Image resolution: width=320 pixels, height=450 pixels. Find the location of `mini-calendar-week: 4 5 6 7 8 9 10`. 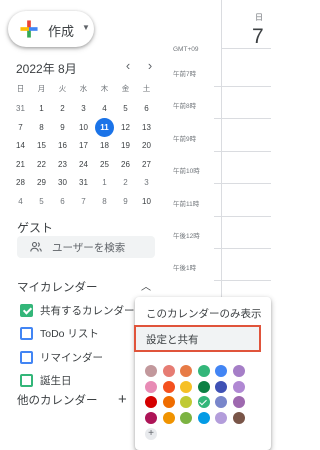

mini-calendar-week: 4 5 6 7 8 9 10 is located at coordinates (84, 202).